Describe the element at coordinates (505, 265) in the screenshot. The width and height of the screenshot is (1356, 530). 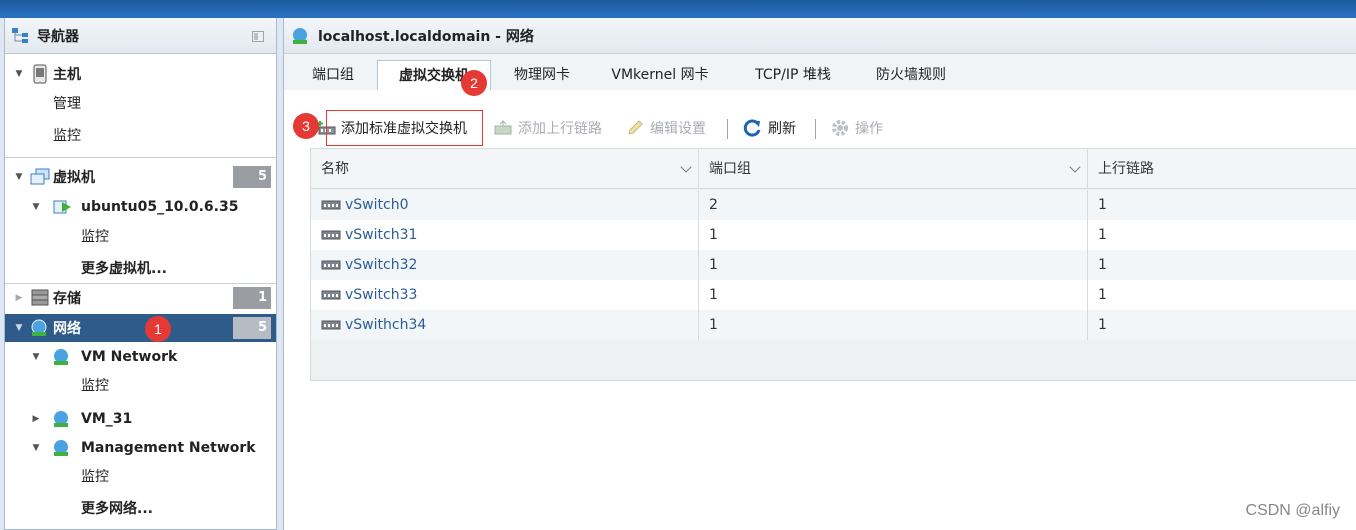
I see `switch-name-cell: vSwitch32` at that location.